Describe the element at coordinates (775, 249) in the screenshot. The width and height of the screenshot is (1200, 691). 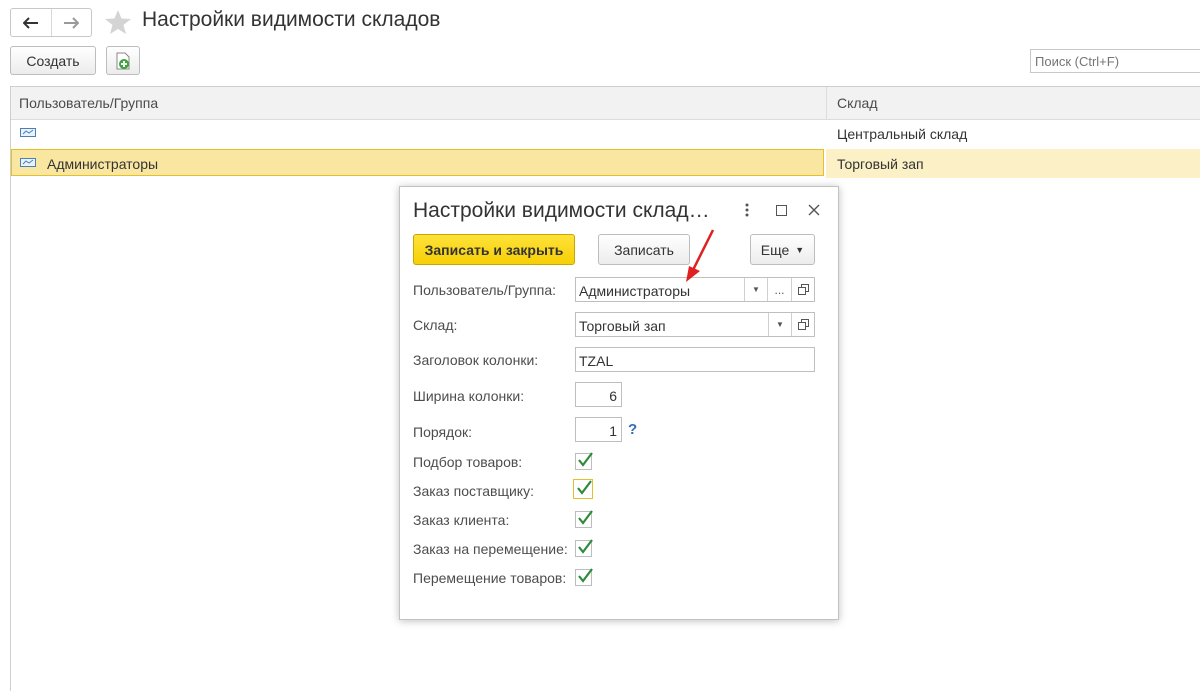
I see `more-button-label: Еще` at that location.